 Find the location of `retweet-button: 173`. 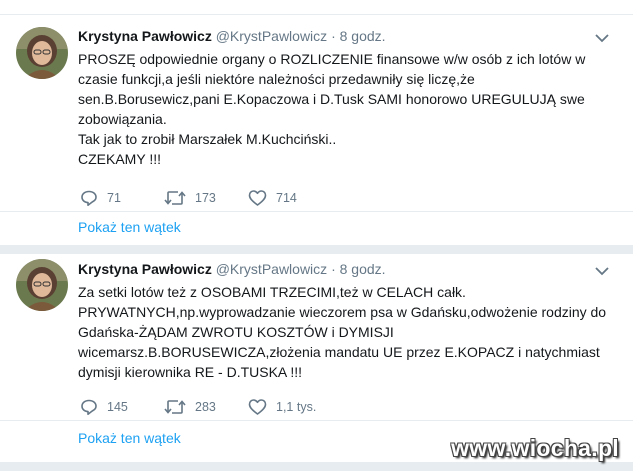

retweet-button: 173 is located at coordinates (190, 198).